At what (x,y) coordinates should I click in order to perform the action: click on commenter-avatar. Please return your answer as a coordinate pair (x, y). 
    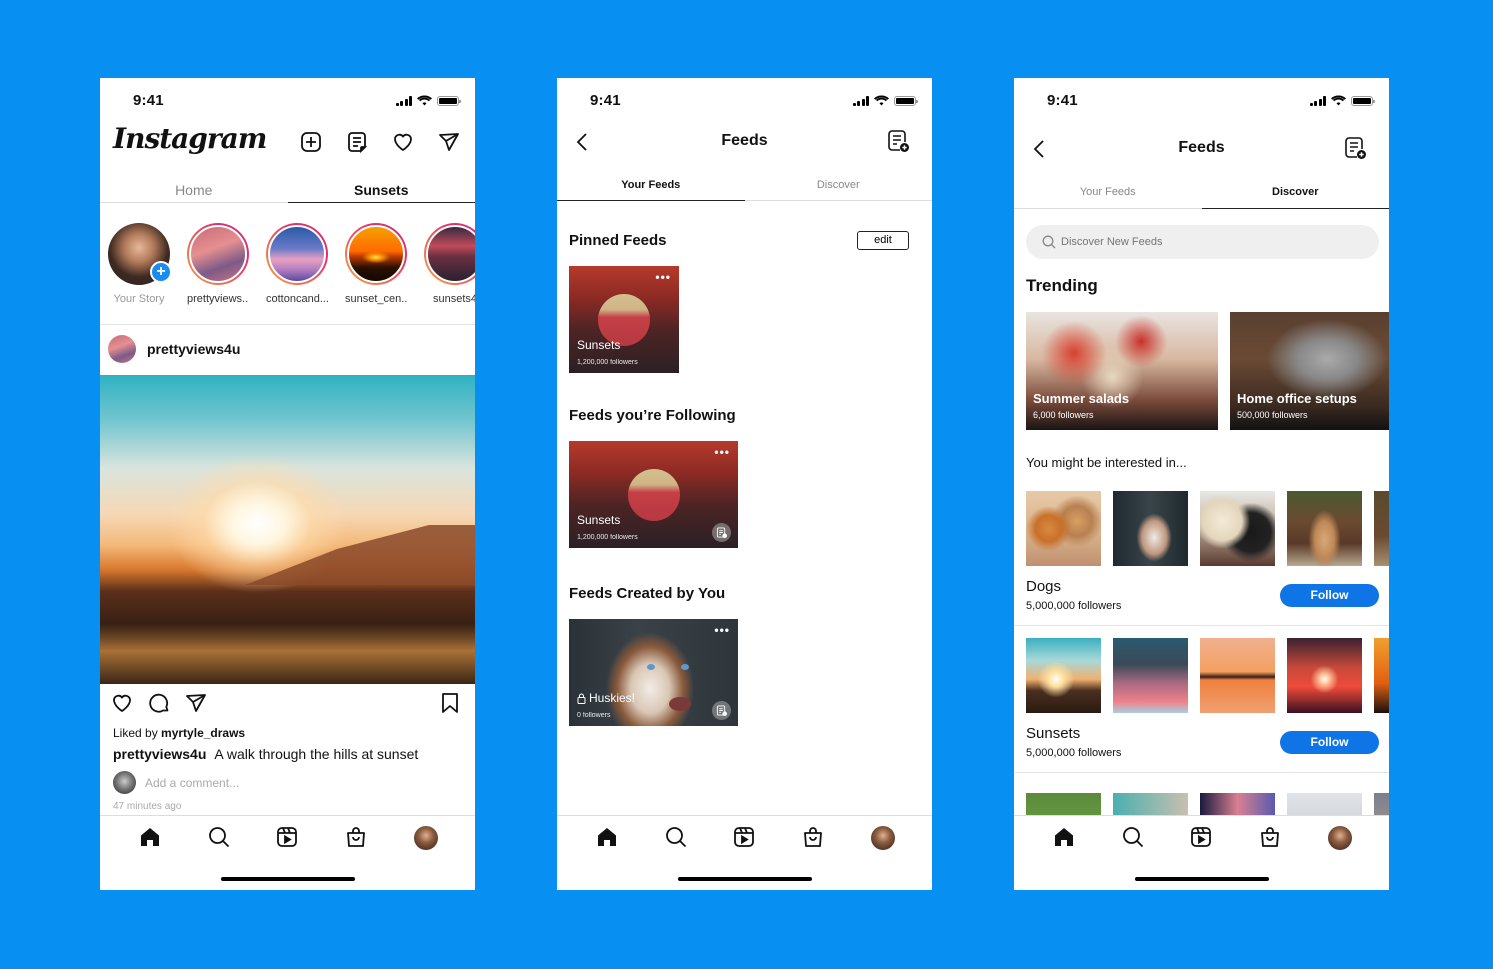
    Looking at the image, I should click on (124, 782).